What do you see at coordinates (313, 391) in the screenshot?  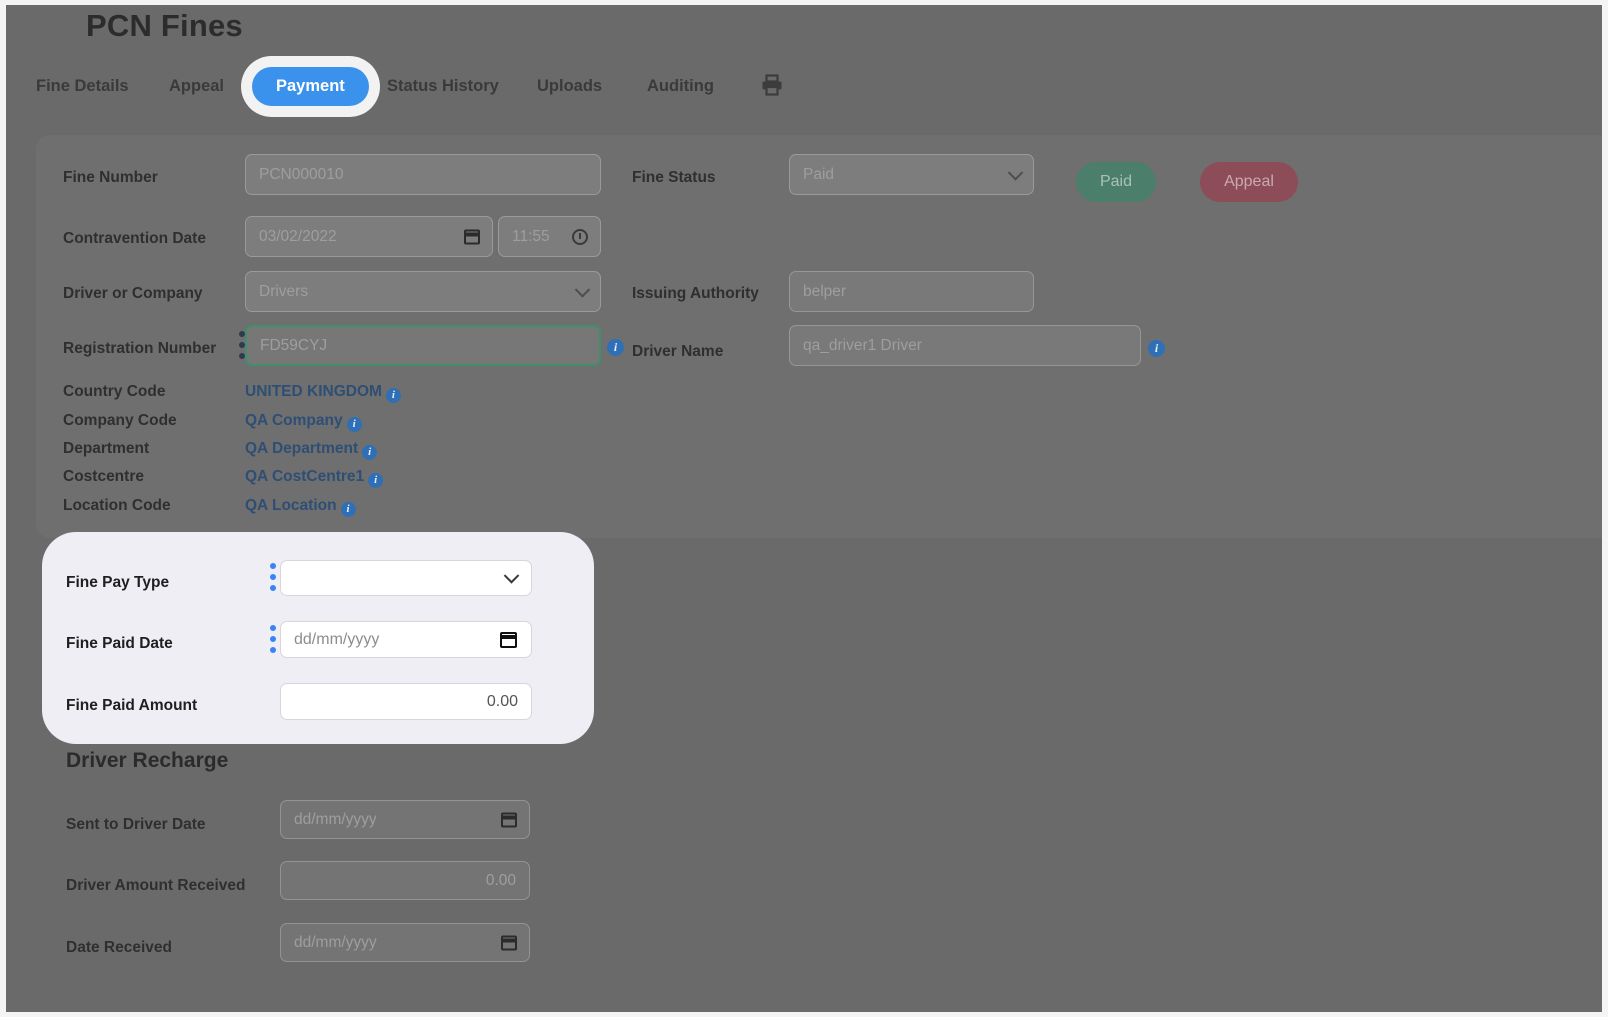 I see `country-code-value: UNITED KINGDOM` at bounding box center [313, 391].